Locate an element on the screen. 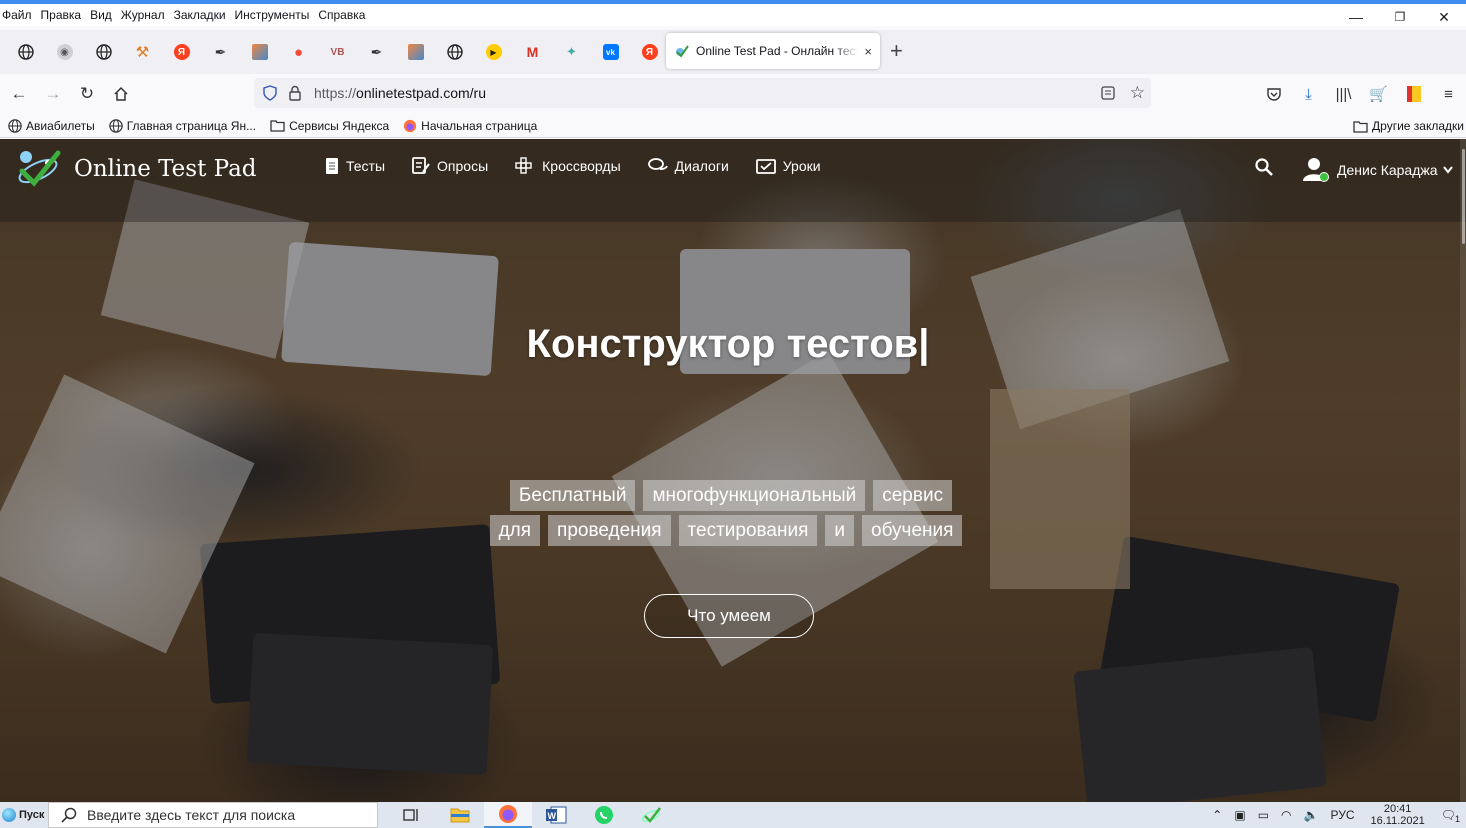 The width and height of the screenshot is (1466, 828). site-nav-lessons: Уроки is located at coordinates (788, 166).